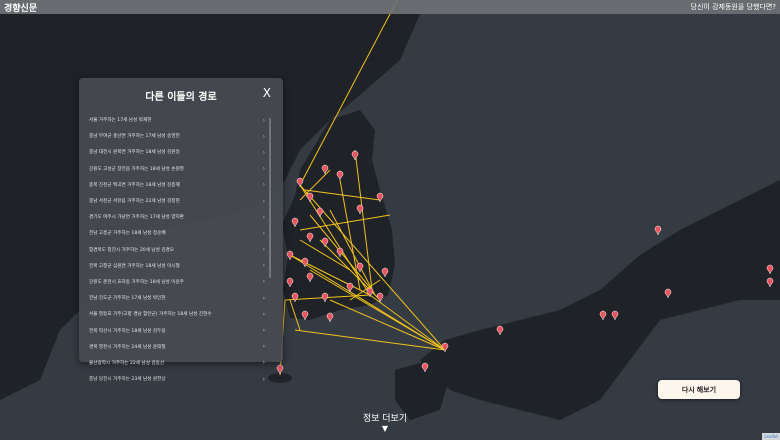 The image size is (780, 440). I want to click on route-list-item: 전남 진도군 거주하는 17세 남성 박인현 ›, so click(176, 298).